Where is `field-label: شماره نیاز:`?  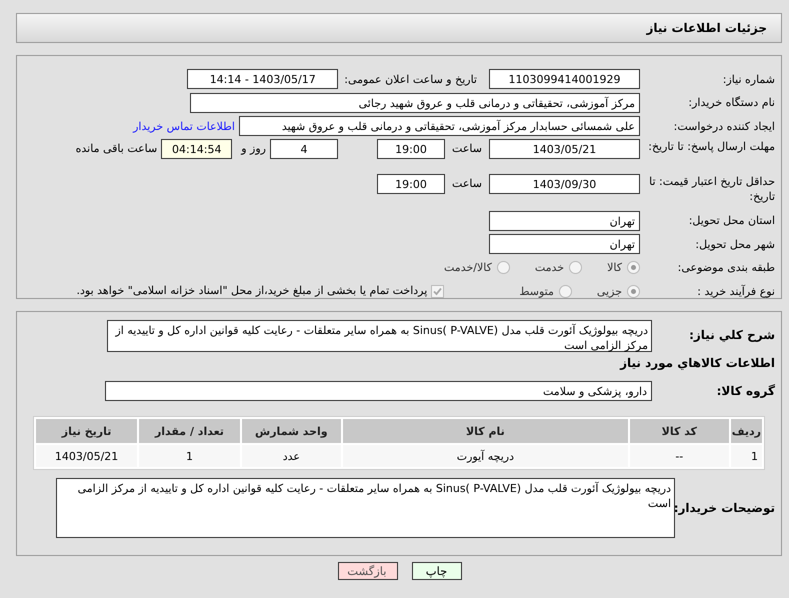 field-label: شماره نیاز: is located at coordinates (749, 79).